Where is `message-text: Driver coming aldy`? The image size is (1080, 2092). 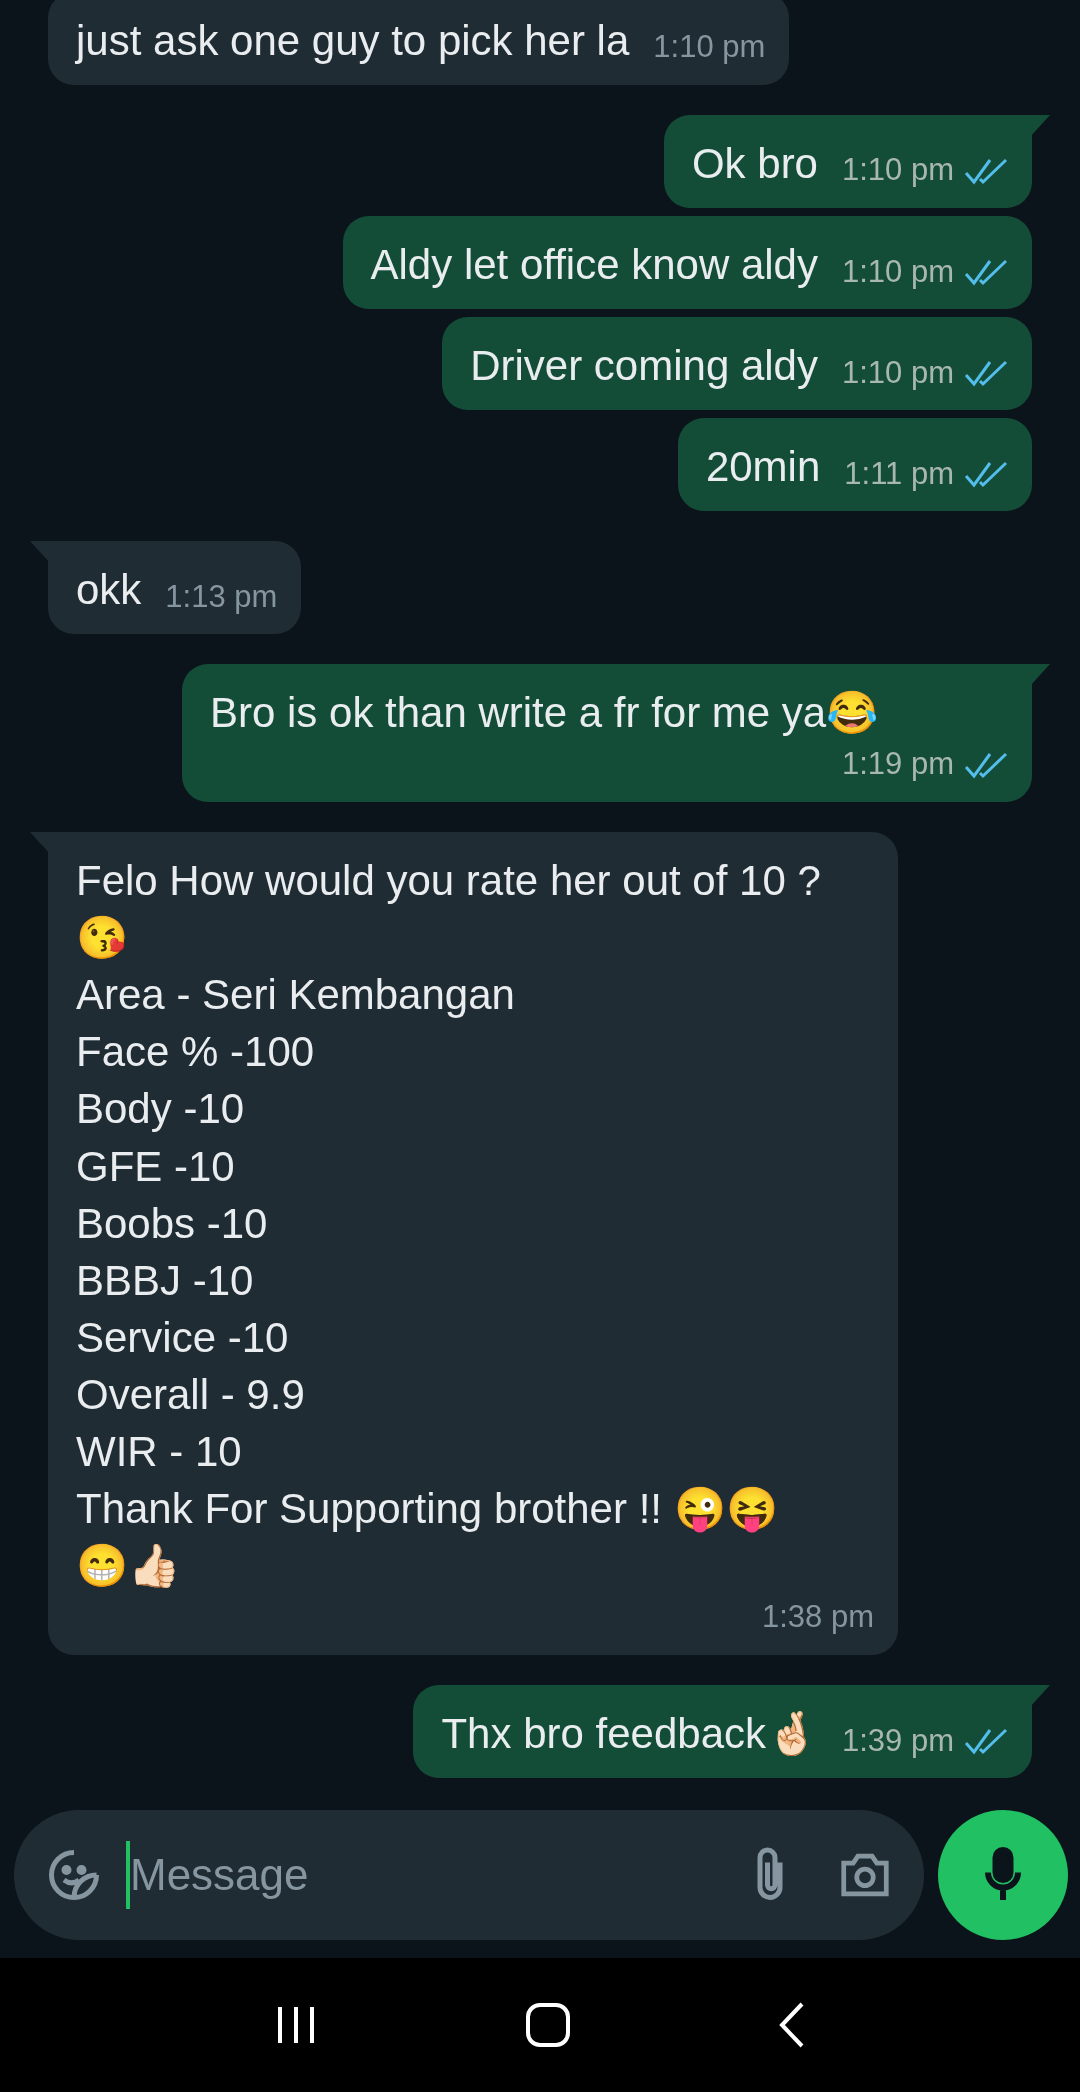
message-text: Driver coming aldy is located at coordinates (644, 366).